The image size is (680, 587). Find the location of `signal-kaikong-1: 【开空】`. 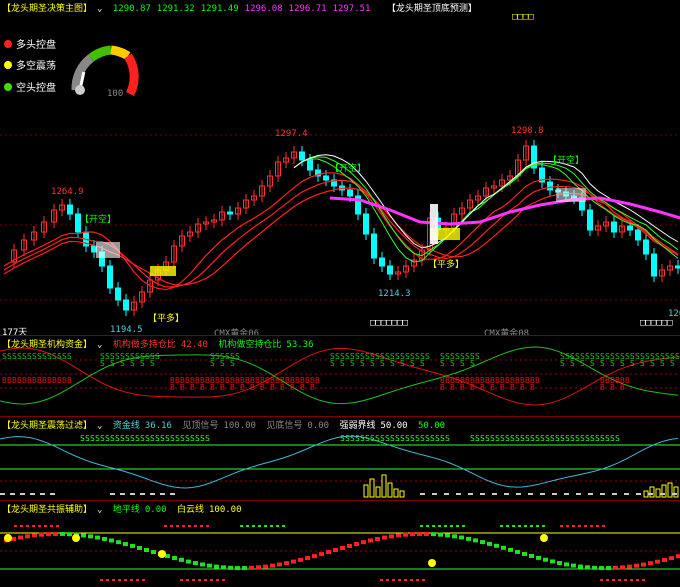

signal-kaikong-1: 【开空】 is located at coordinates (98, 218).